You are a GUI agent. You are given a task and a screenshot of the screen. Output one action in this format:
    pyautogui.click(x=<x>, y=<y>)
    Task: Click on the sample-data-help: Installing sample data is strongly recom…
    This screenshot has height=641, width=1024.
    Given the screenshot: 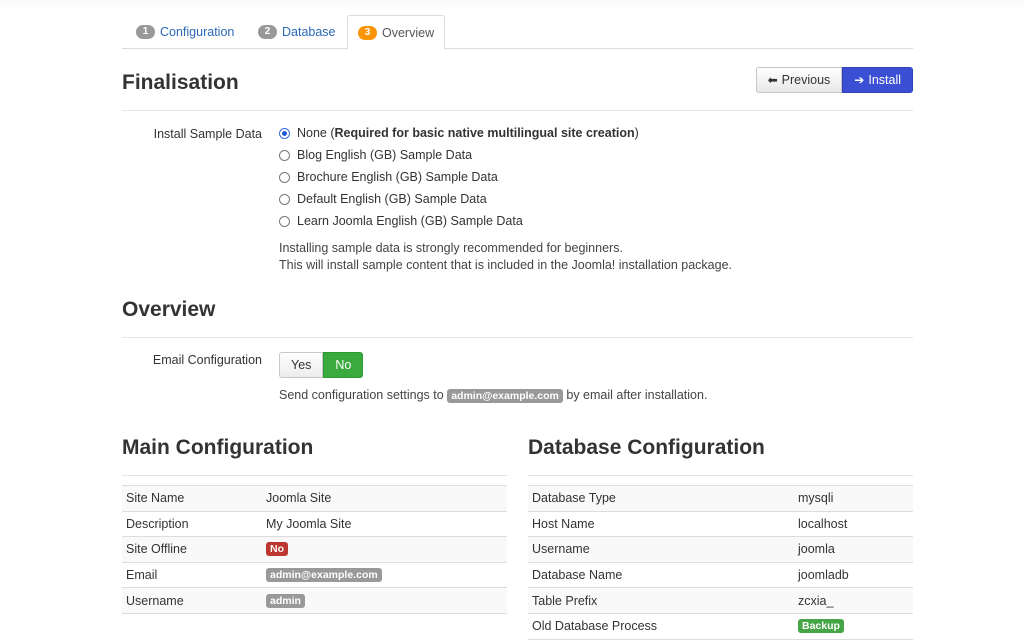 What is the action you would take?
    pyautogui.click(x=505, y=257)
    